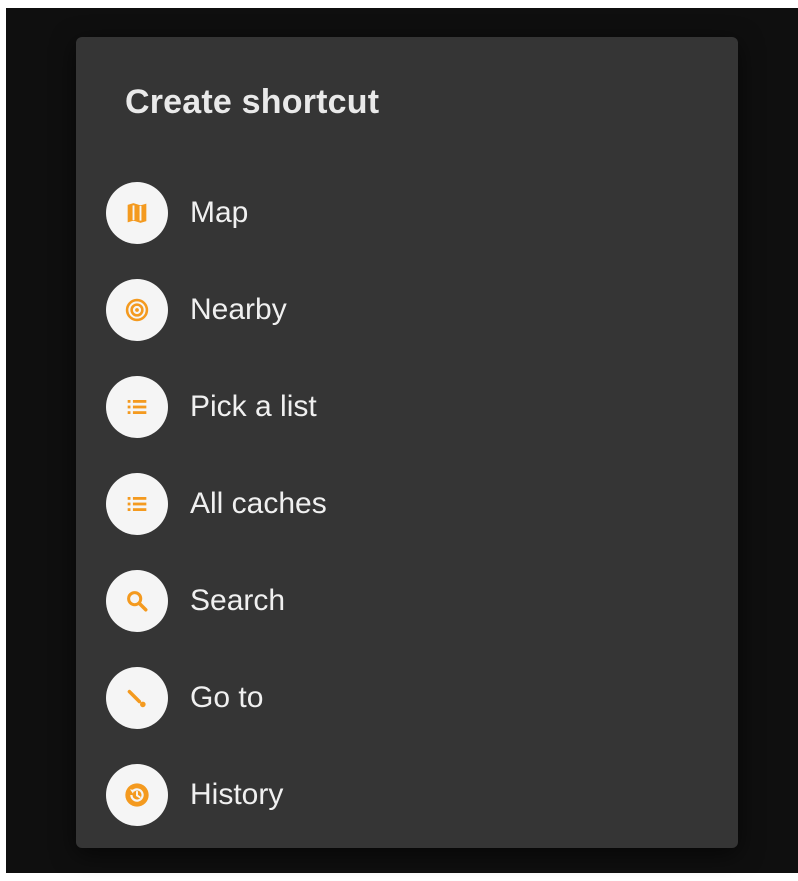 This screenshot has height=881, width=798. Describe the element at coordinates (238, 309) in the screenshot. I see `shortcut-label-nearby: Nearby` at that location.